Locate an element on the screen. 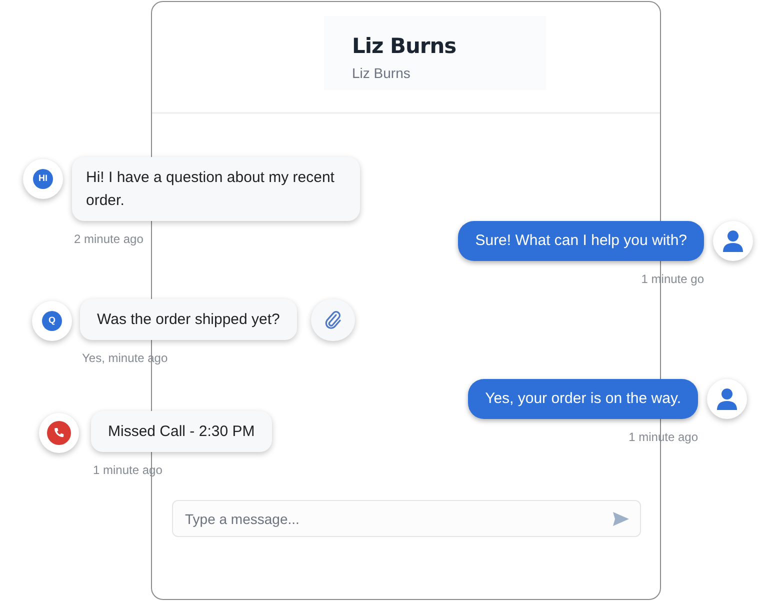 The width and height of the screenshot is (781, 609). message-bubble: Hi! I have a question about my recent order. is located at coordinates (216, 189).